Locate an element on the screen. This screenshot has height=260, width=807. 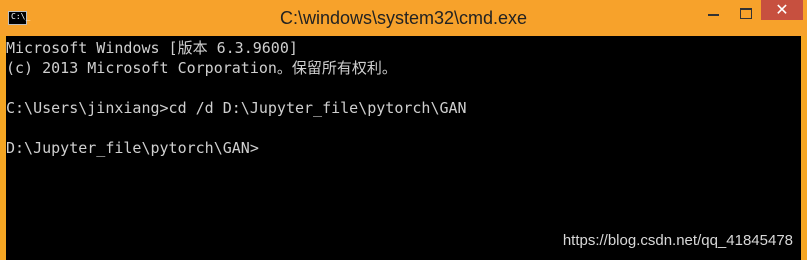
close-button: ✕ is located at coordinates (782, 10).